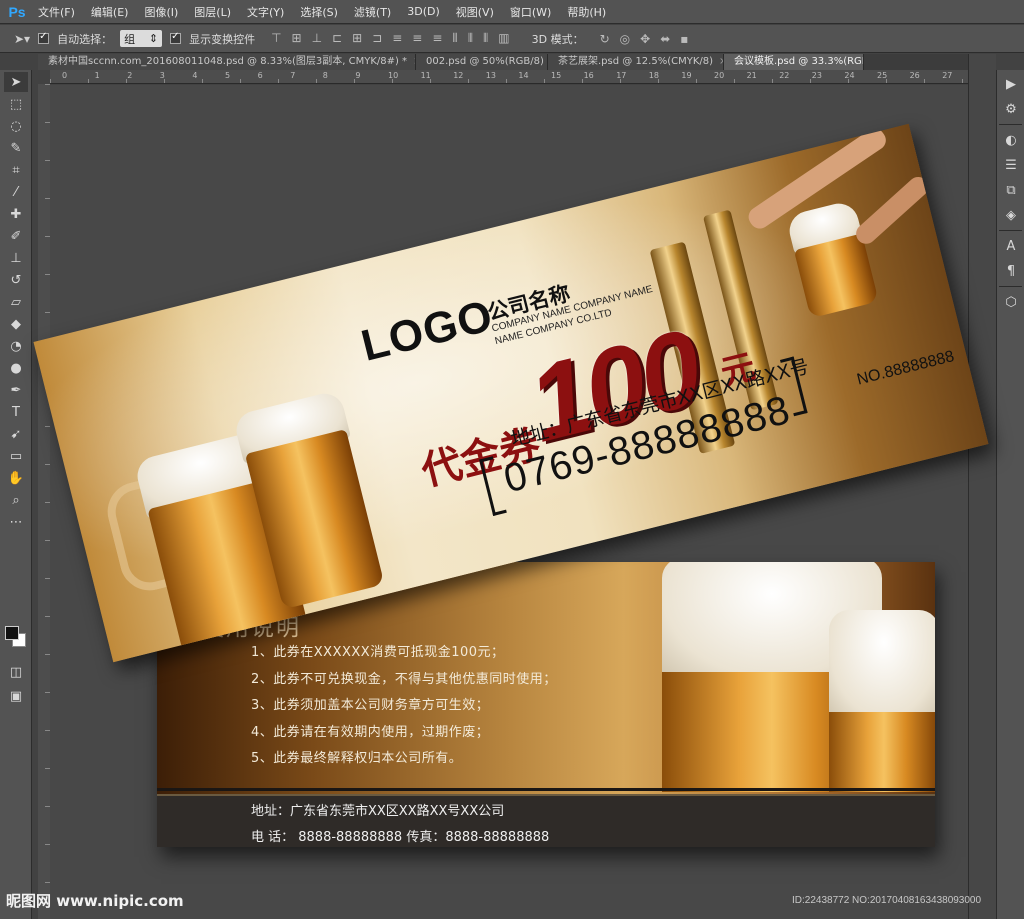 This screenshot has height=919, width=1024. What do you see at coordinates (212, 12) in the screenshot?
I see `menu-layer: 图层(L)` at bounding box center [212, 12].